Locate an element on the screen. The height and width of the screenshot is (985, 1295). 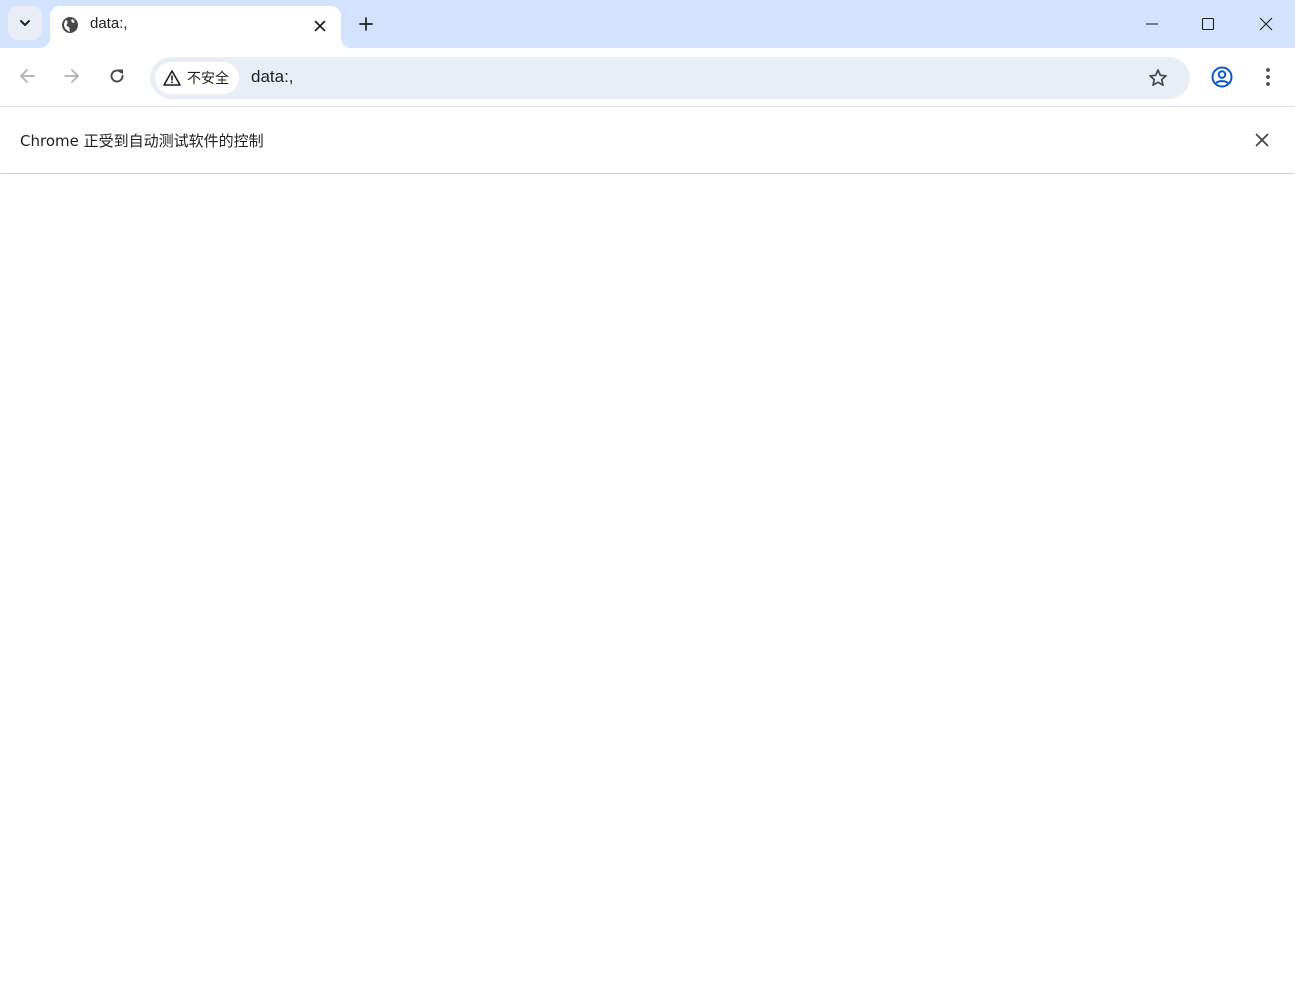
back-button is located at coordinates (27, 76).